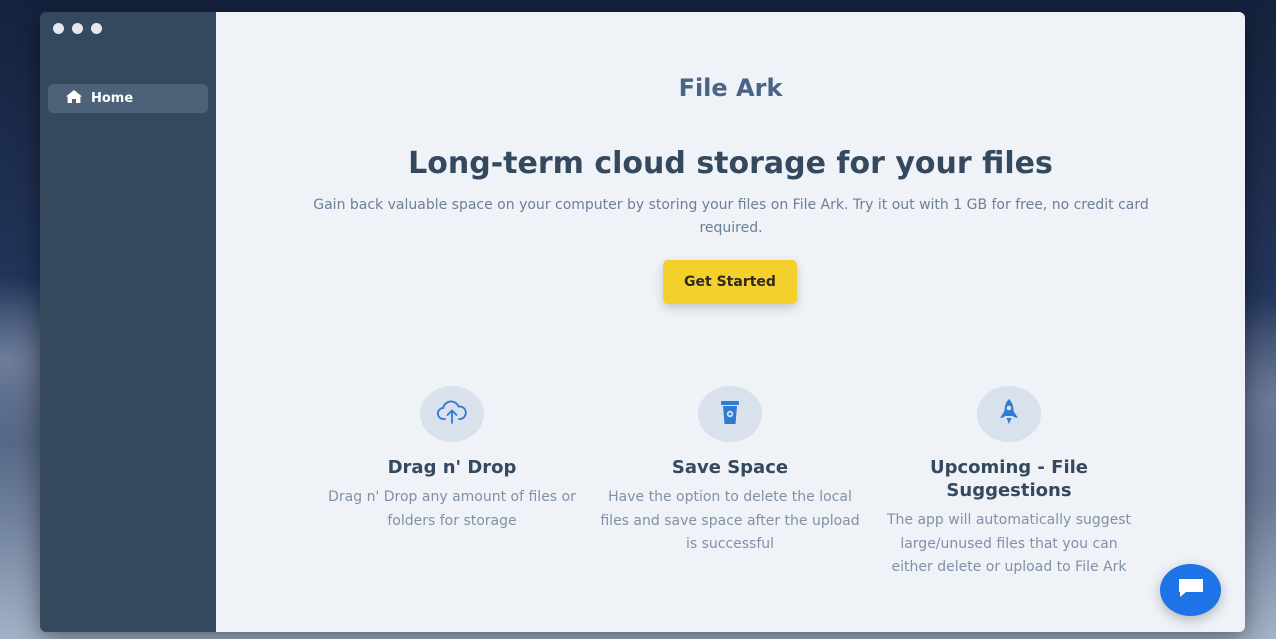 This screenshot has width=1276, height=639. I want to click on sidebar: Home, so click(128, 322).